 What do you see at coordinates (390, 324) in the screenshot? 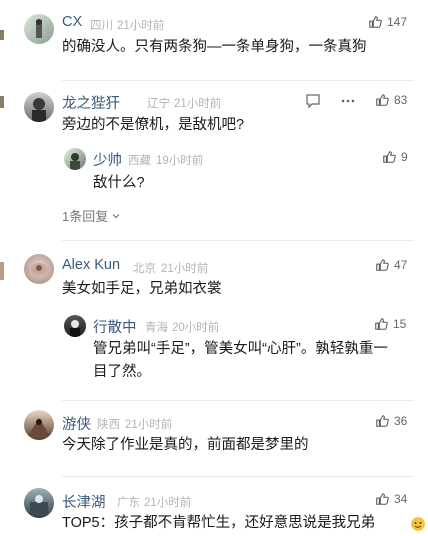
I see `like-button: 15` at bounding box center [390, 324].